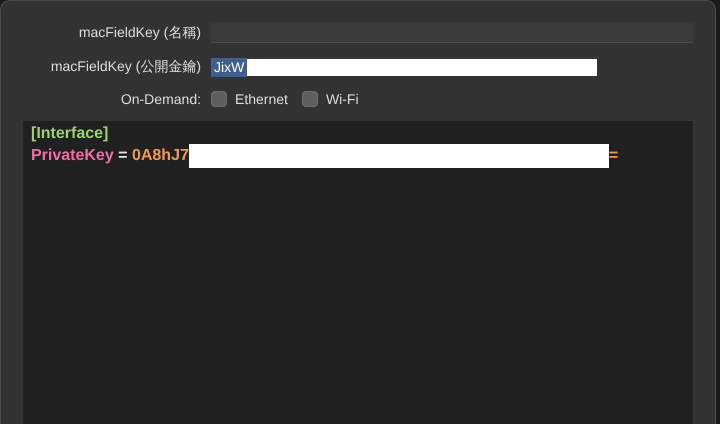 This screenshot has height=424, width=720. Describe the element at coordinates (452, 67) in the screenshot. I see `text-field: JixW` at that location.